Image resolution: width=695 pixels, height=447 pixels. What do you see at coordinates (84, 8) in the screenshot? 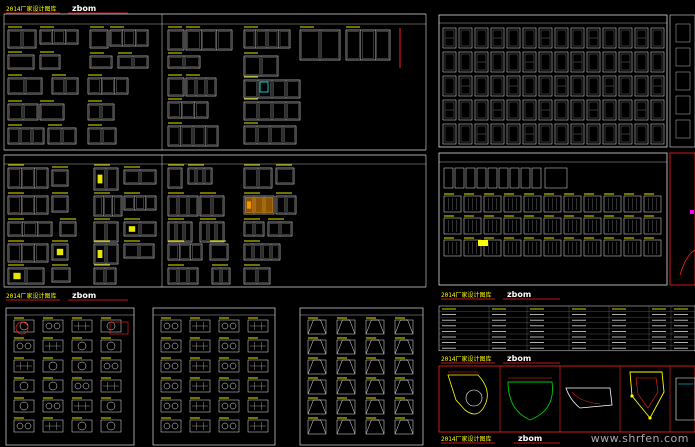
I see `logo-1: zbom` at bounding box center [84, 8].